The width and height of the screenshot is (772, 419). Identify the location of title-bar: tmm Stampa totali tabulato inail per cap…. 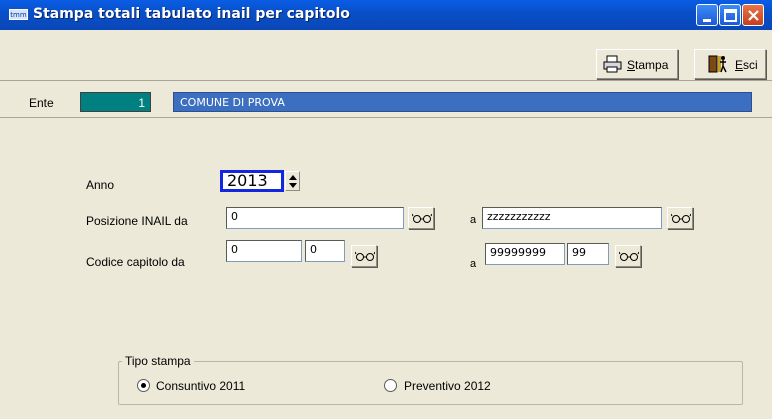
(386, 15).